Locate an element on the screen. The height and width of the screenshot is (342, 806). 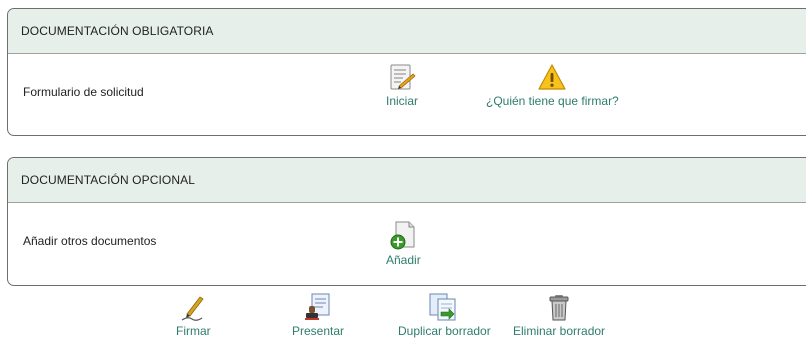
start-button: Iniciar is located at coordinates (402, 85).